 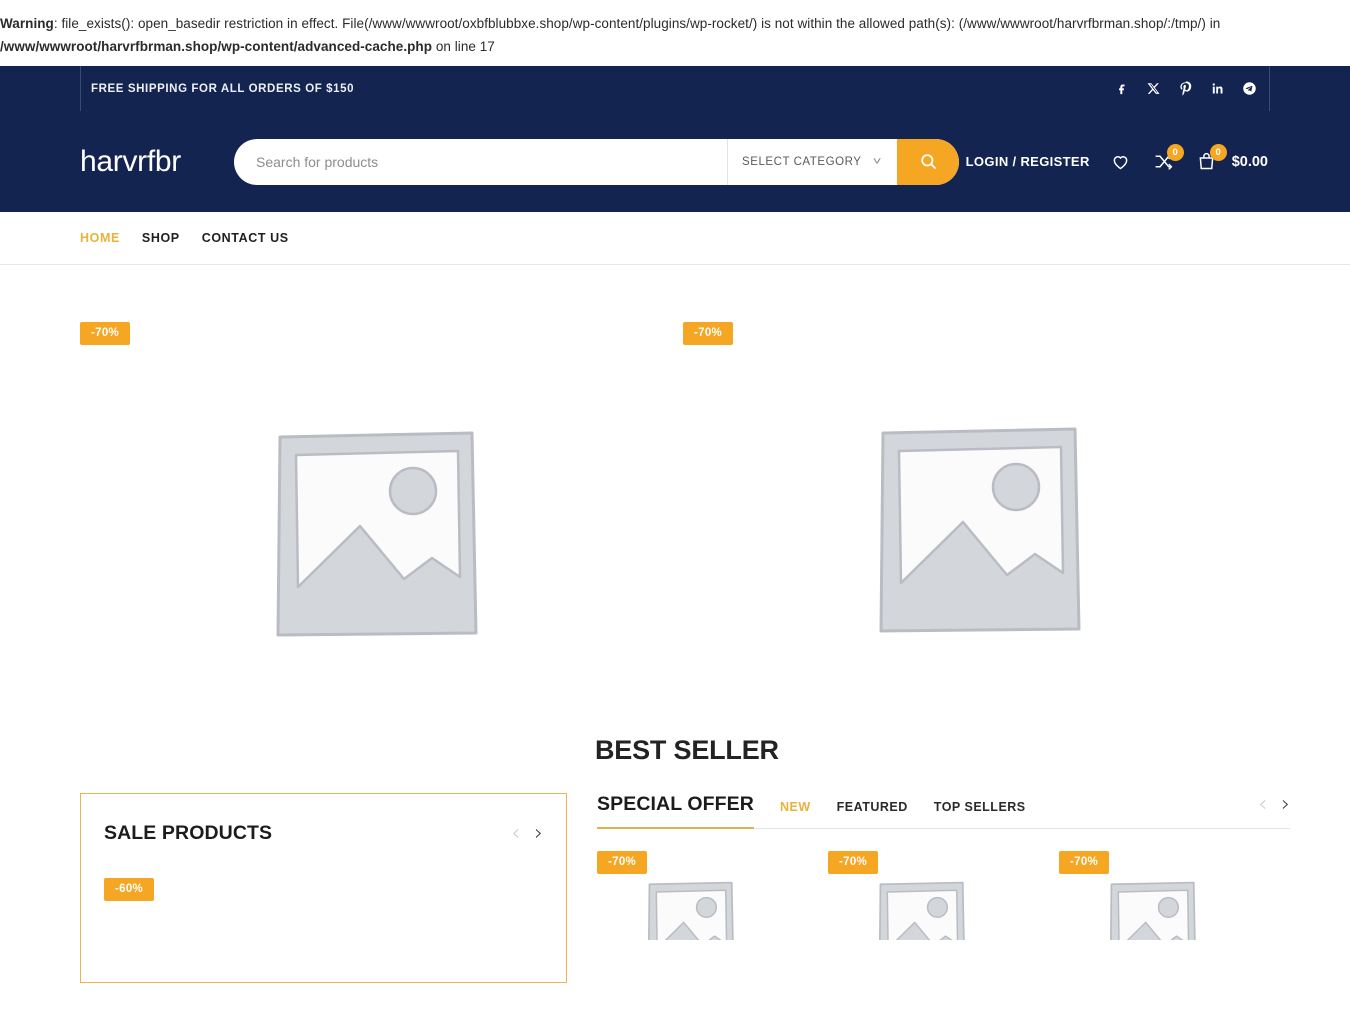 I want to click on search-icon, so click(x=928, y=162).